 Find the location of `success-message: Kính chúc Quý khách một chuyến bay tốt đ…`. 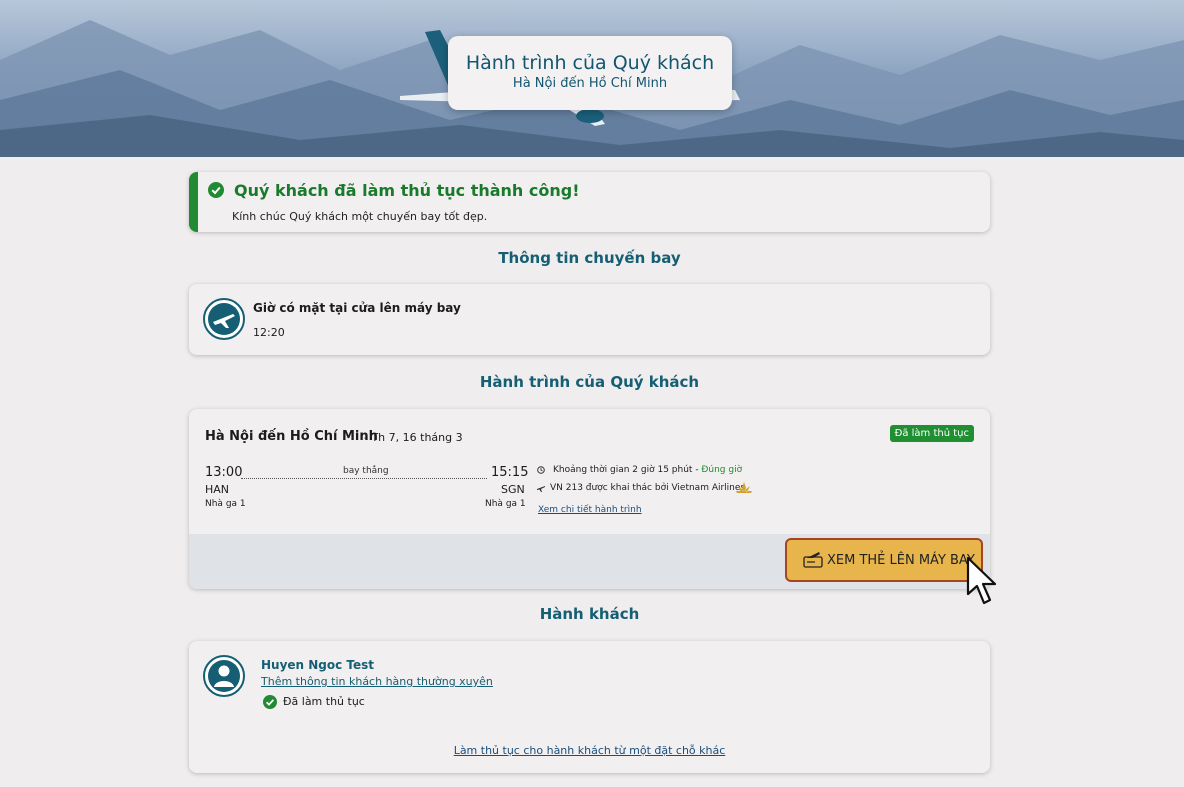

success-message: Kính chúc Quý khách một chuyến bay tốt đ… is located at coordinates (360, 216).